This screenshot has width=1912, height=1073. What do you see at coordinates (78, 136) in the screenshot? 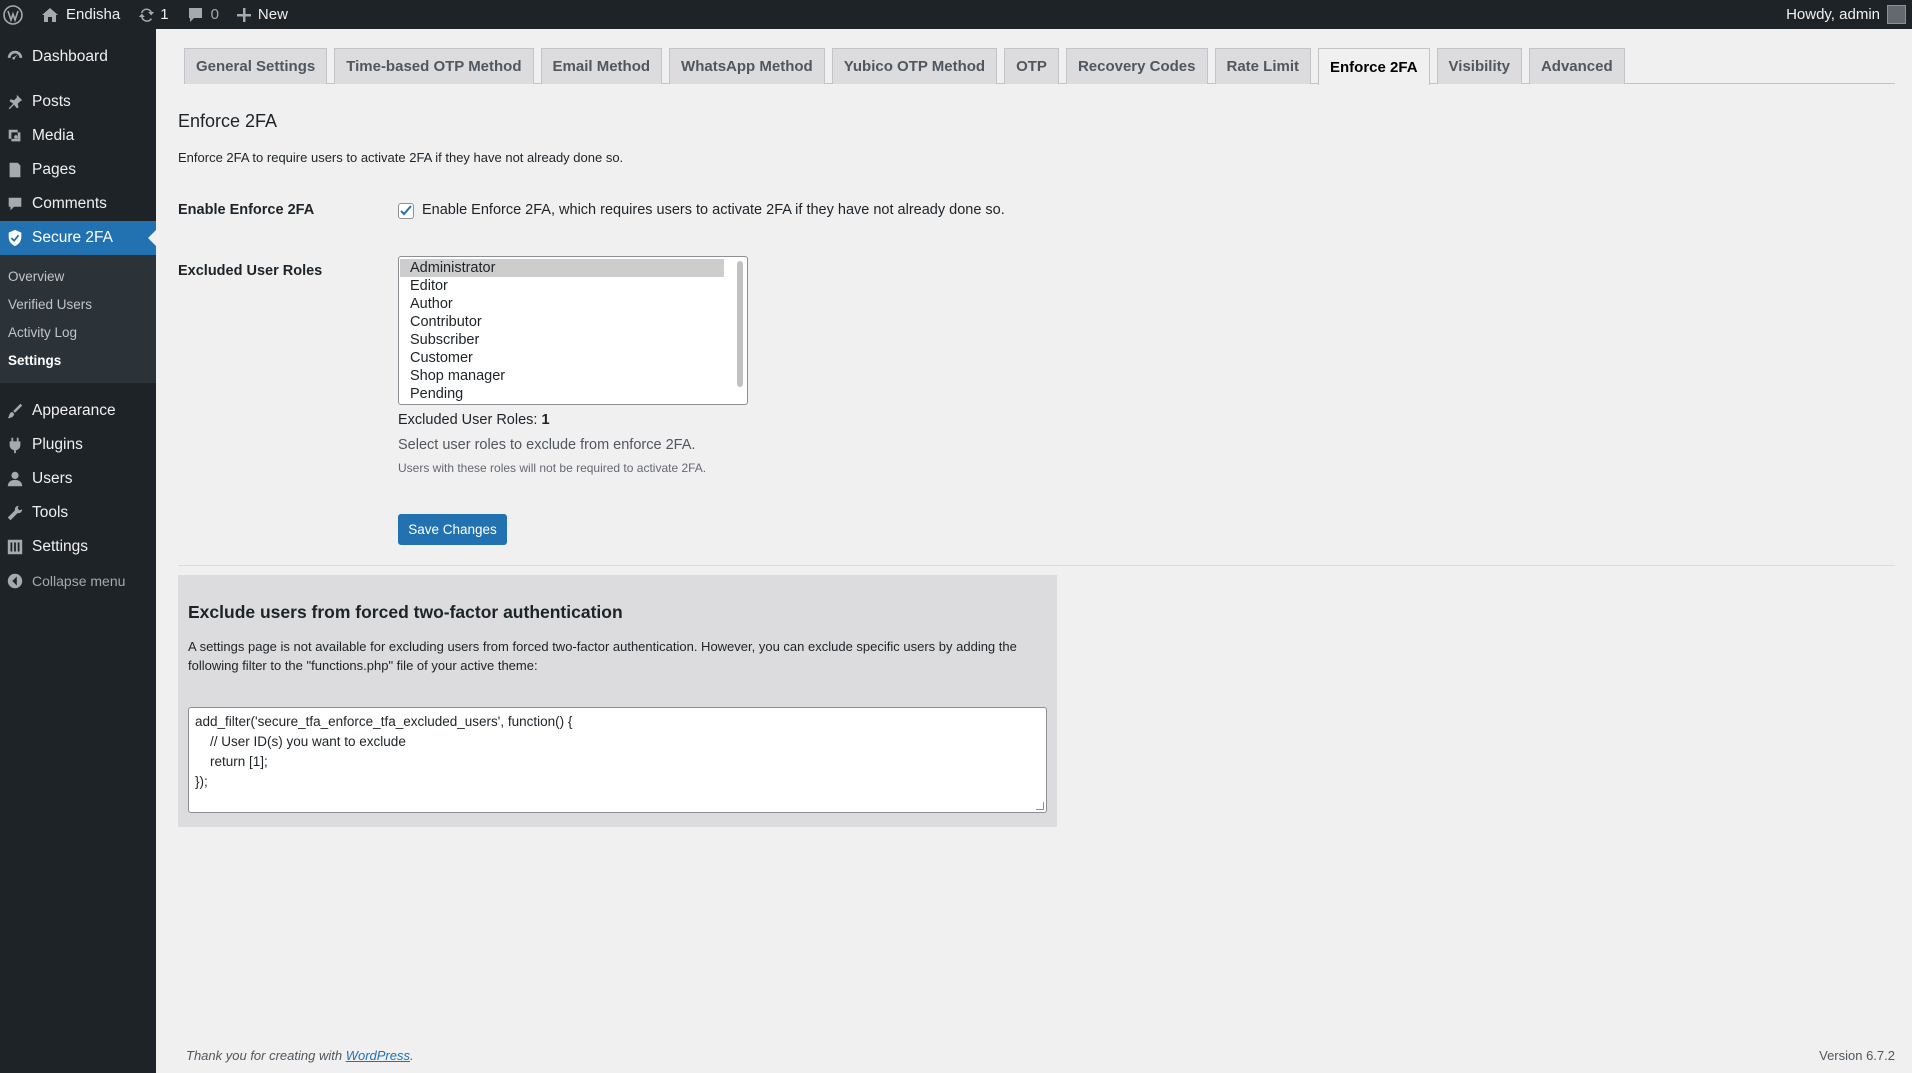
I see `menu-media: Media` at bounding box center [78, 136].